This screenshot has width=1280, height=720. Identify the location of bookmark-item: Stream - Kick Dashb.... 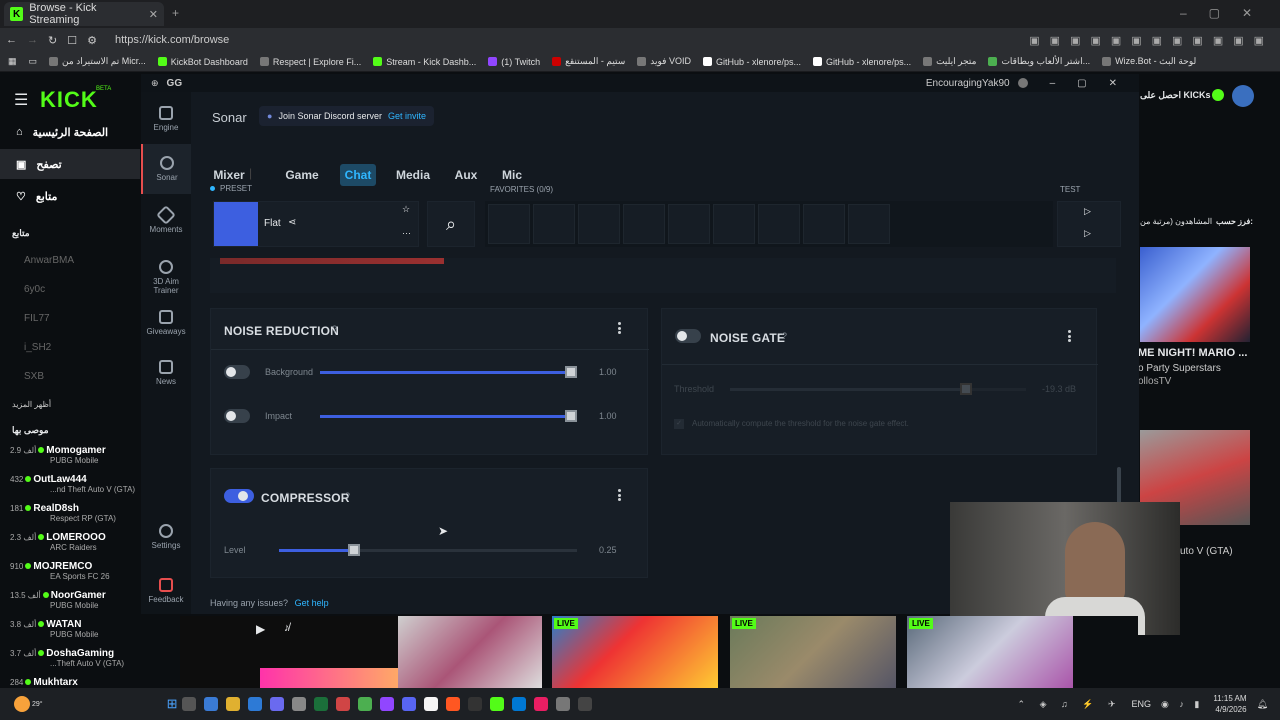
(424, 62).